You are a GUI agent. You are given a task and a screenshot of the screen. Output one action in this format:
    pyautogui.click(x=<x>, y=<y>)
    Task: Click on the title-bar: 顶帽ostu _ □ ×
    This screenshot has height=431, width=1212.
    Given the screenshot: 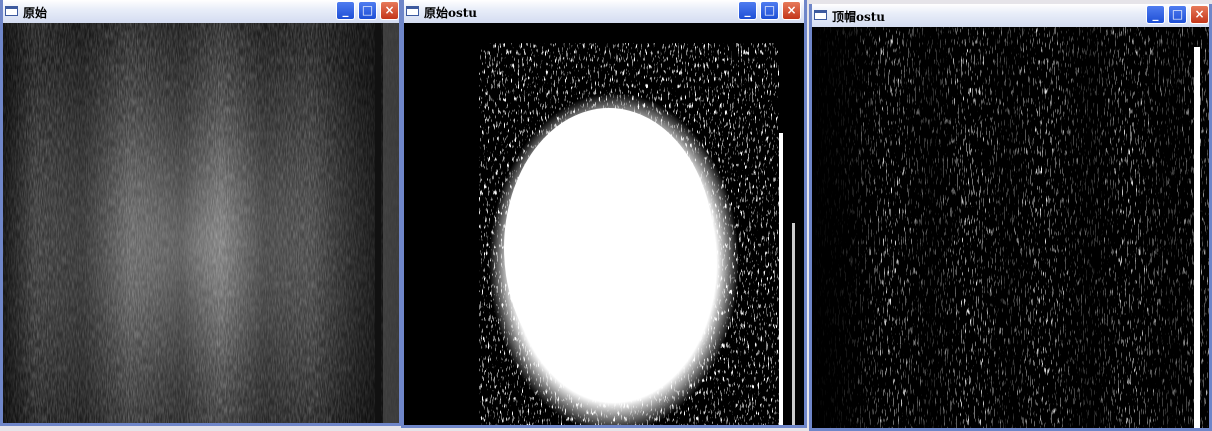 What is the action you would take?
    pyautogui.click(x=1010, y=16)
    